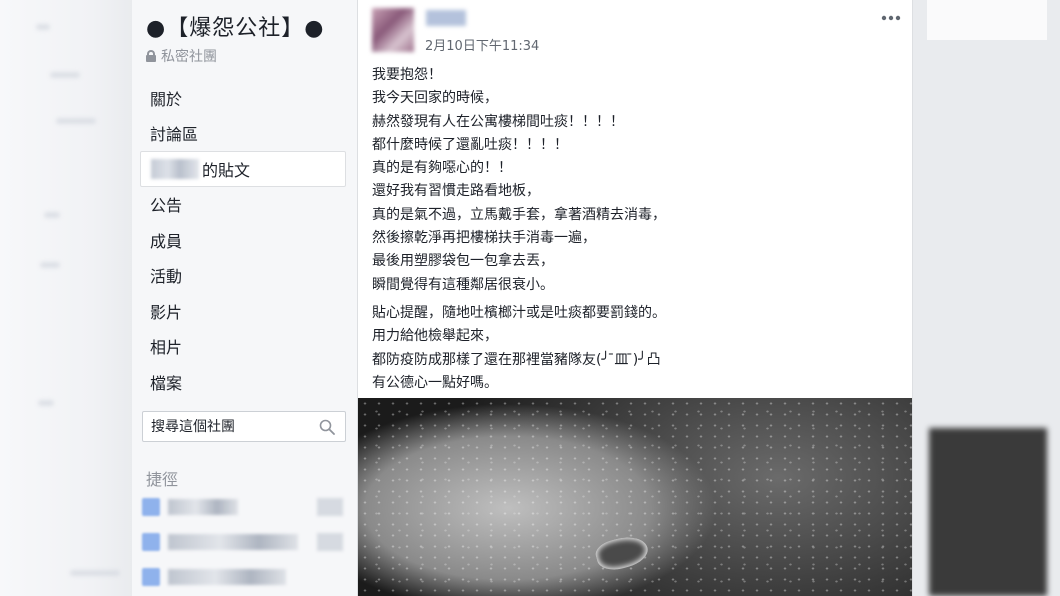  I want to click on nav-item-announcements: 公告, so click(243, 205).